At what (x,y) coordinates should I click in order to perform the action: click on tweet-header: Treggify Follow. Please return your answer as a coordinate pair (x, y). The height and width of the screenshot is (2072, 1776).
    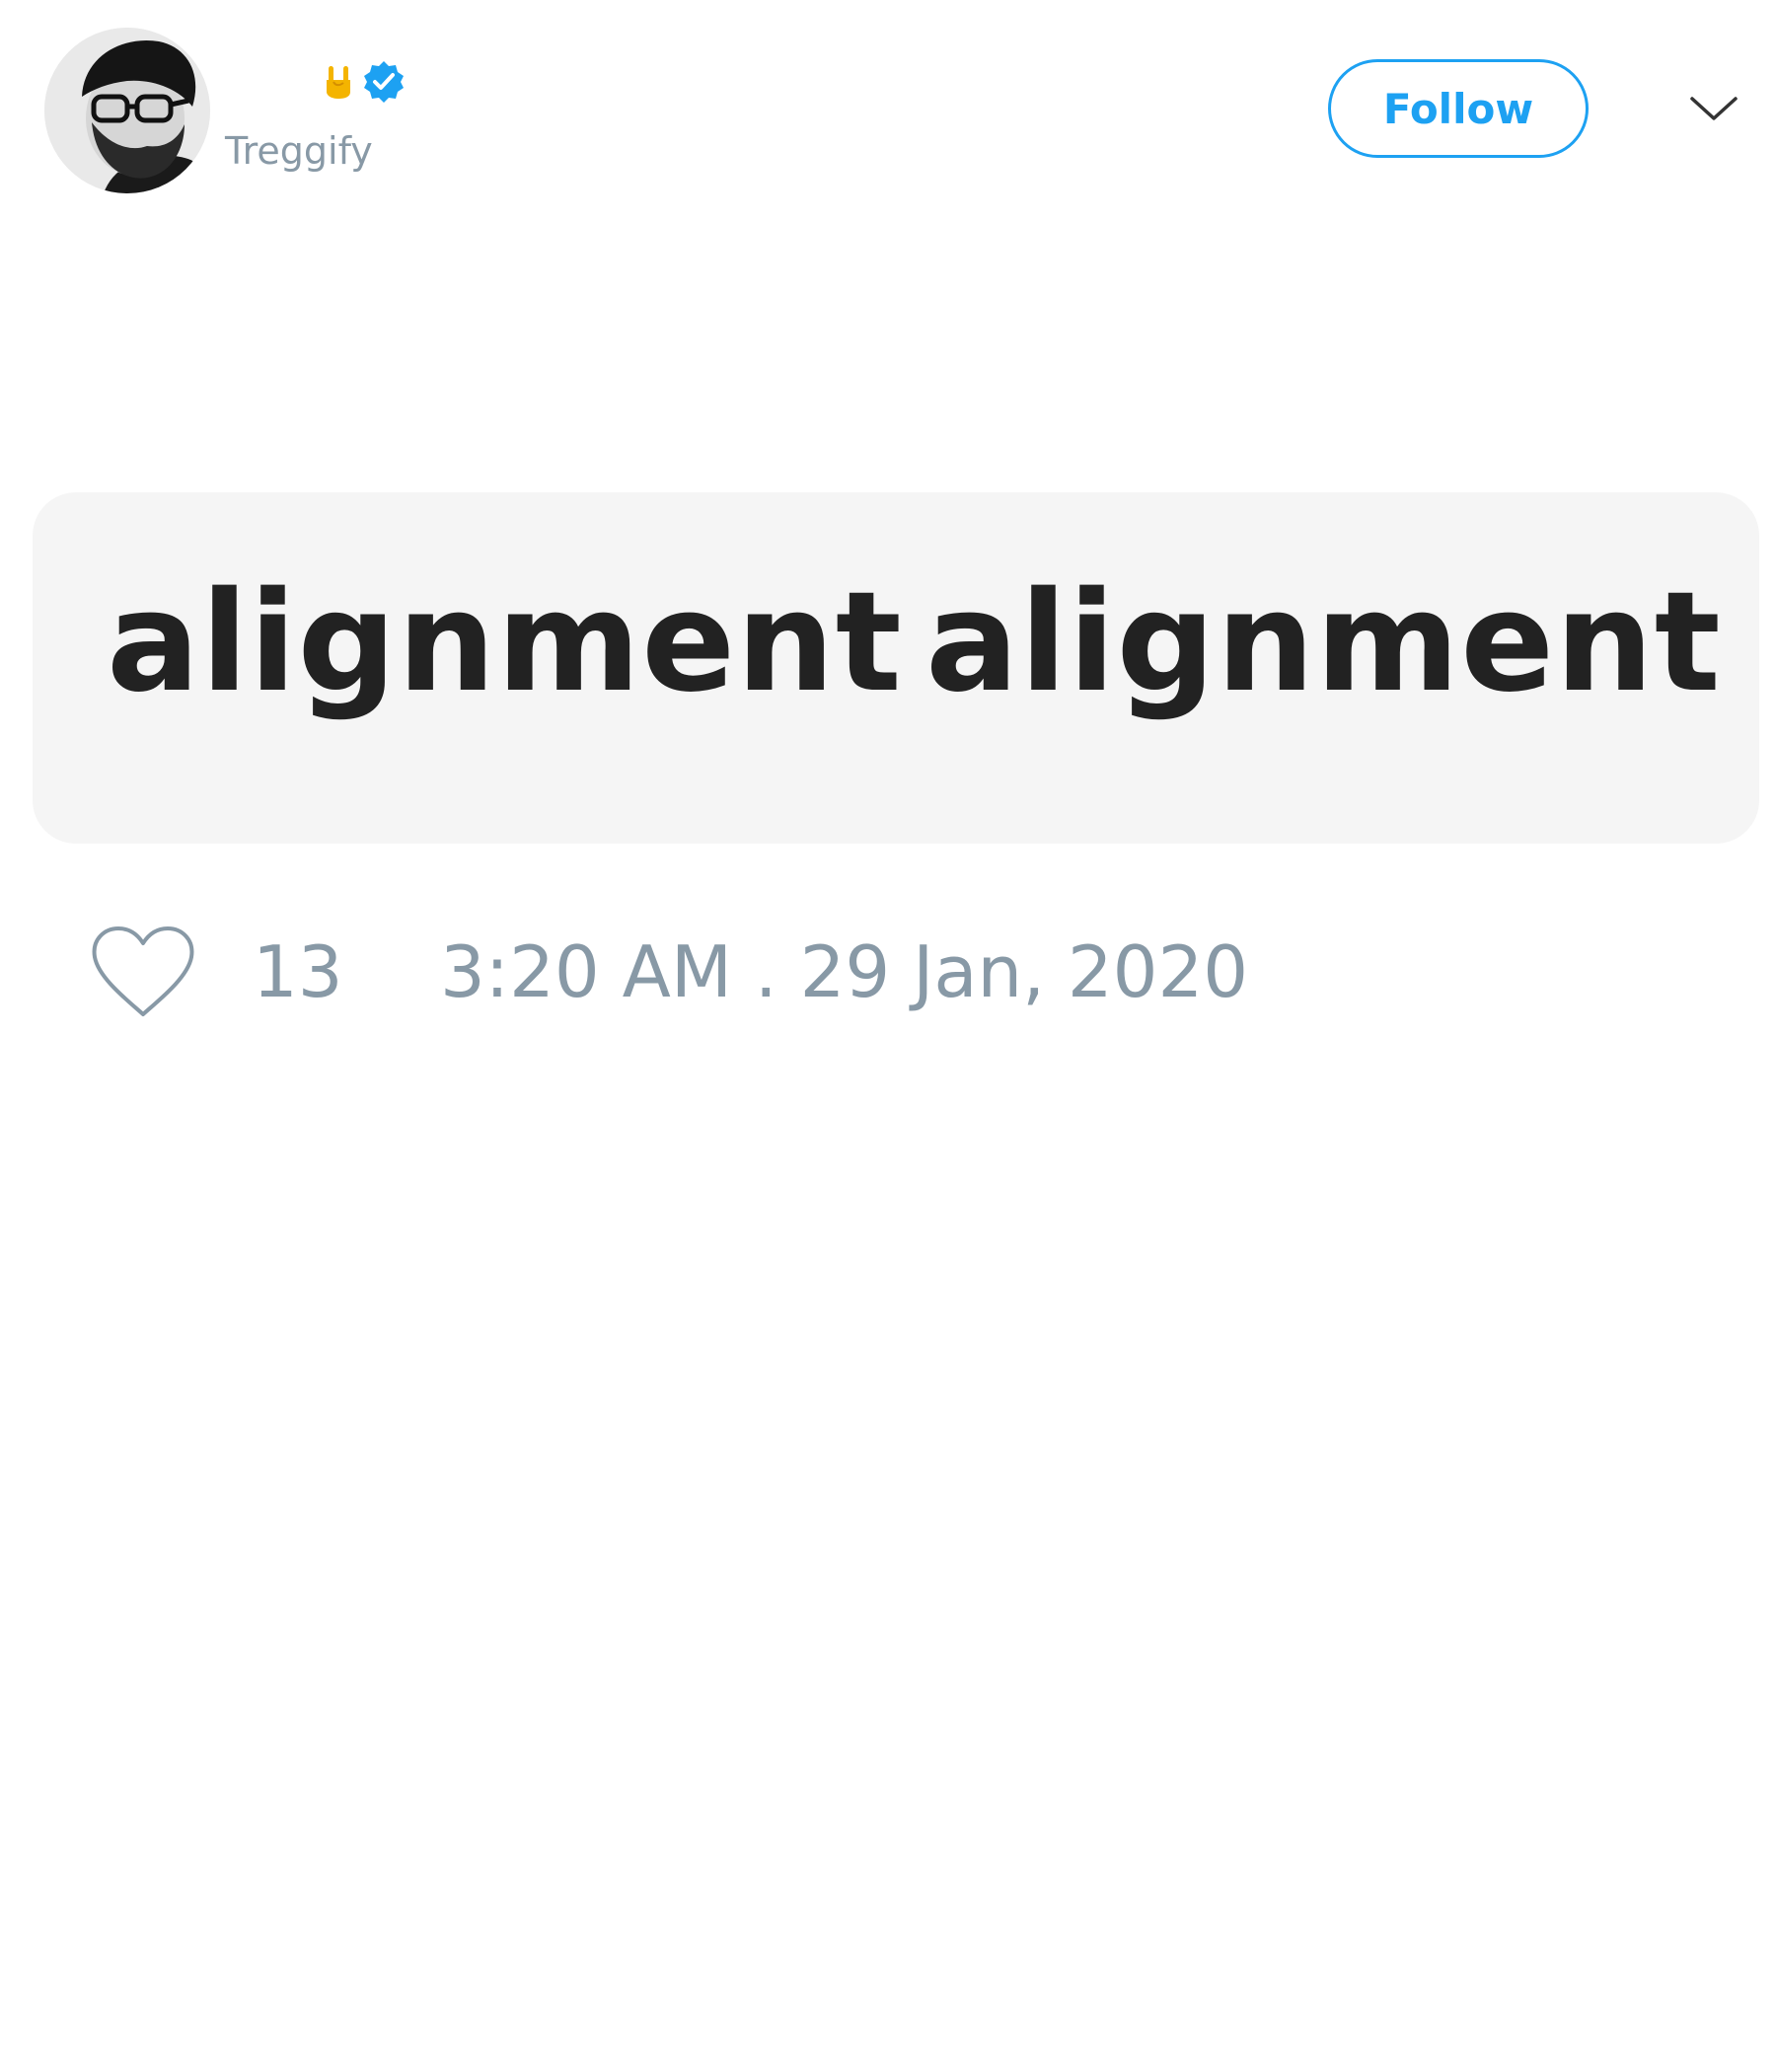
    Looking at the image, I should click on (888, 99).